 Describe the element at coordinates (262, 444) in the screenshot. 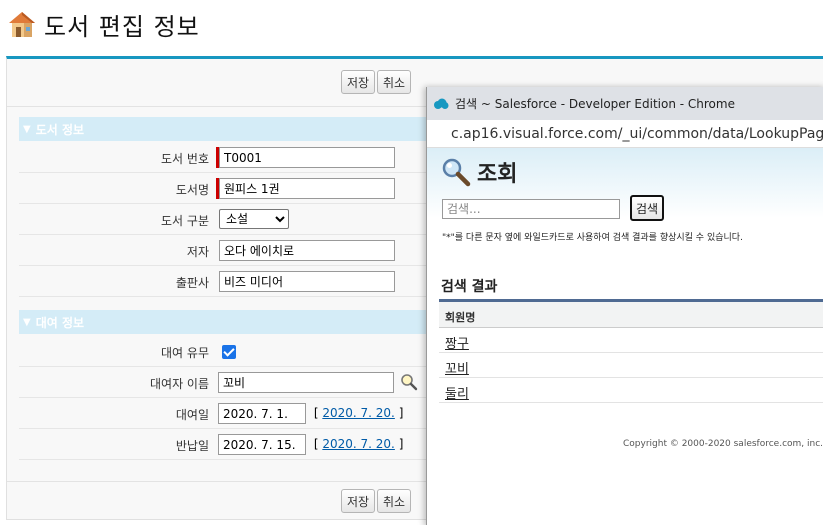

I see `return-date-input` at that location.